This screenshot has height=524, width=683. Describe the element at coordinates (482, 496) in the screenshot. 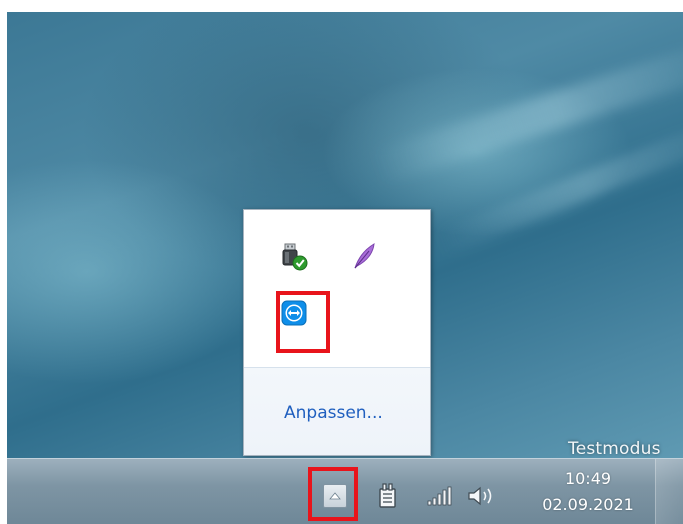

I see `volume-icon` at that location.